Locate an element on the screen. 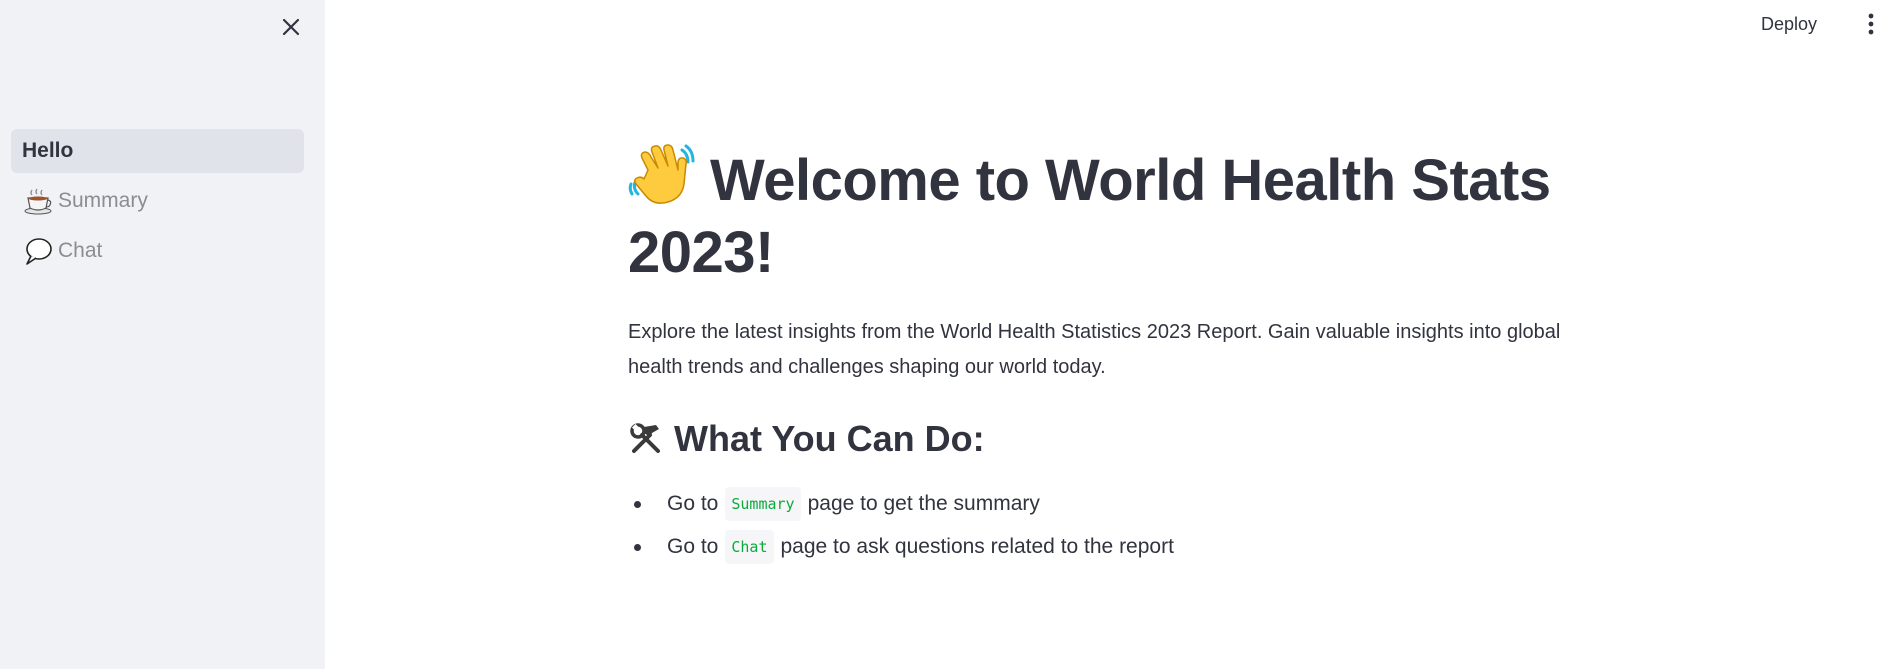 The height and width of the screenshot is (669, 1893). sidebar-item-label: Summary is located at coordinates (103, 200).